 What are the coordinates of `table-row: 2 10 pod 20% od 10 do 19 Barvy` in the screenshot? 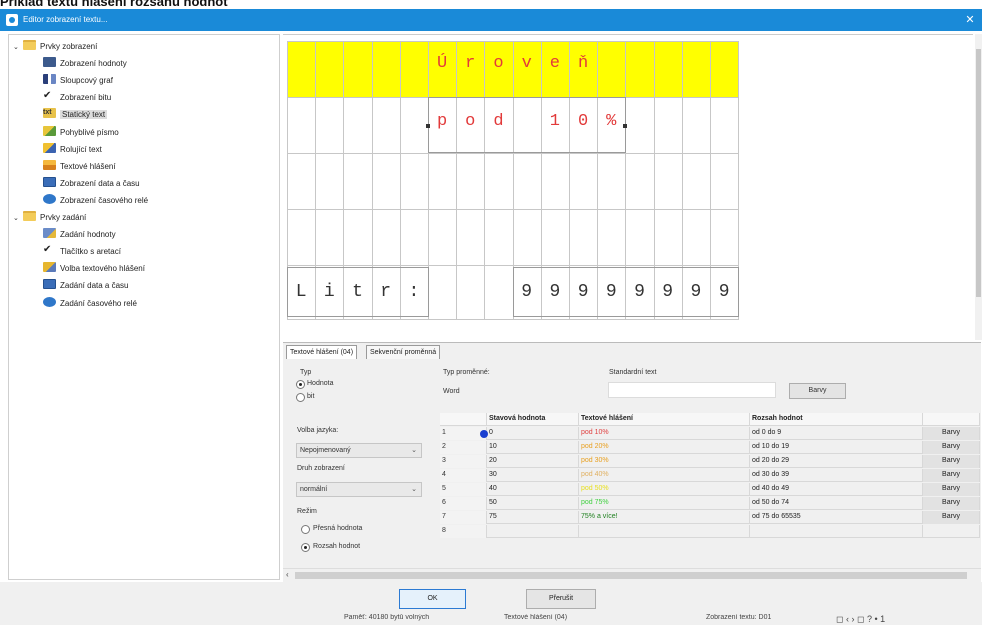 It's located at (710, 447).